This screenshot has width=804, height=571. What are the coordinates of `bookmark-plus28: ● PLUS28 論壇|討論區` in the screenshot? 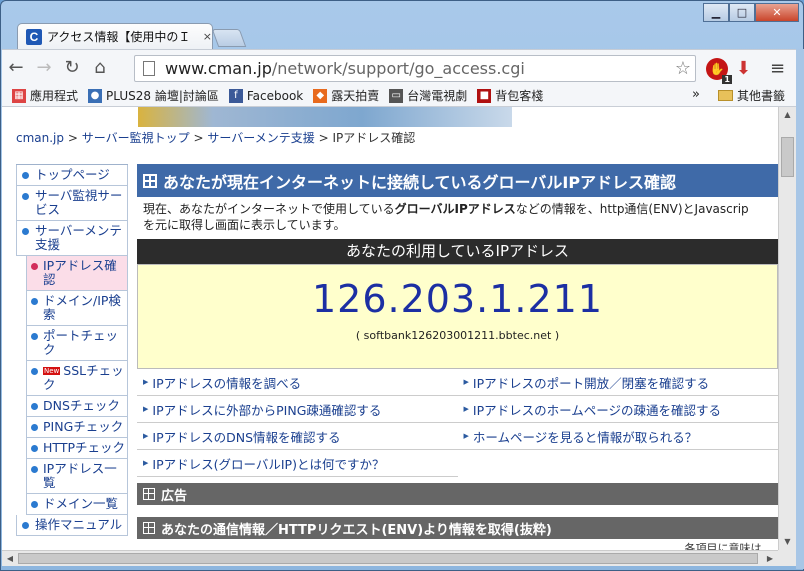 It's located at (153, 95).